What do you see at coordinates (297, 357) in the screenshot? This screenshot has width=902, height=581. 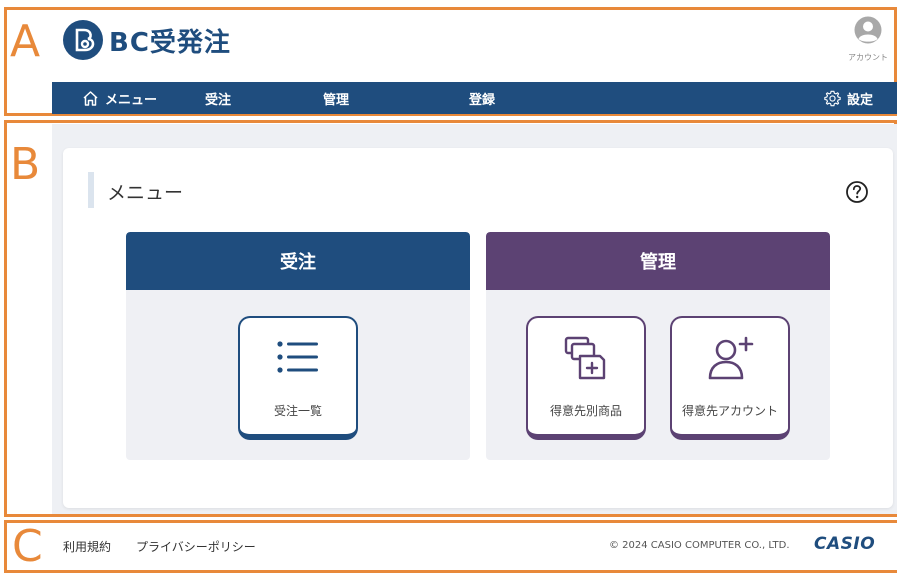 I see `list-icon` at bounding box center [297, 357].